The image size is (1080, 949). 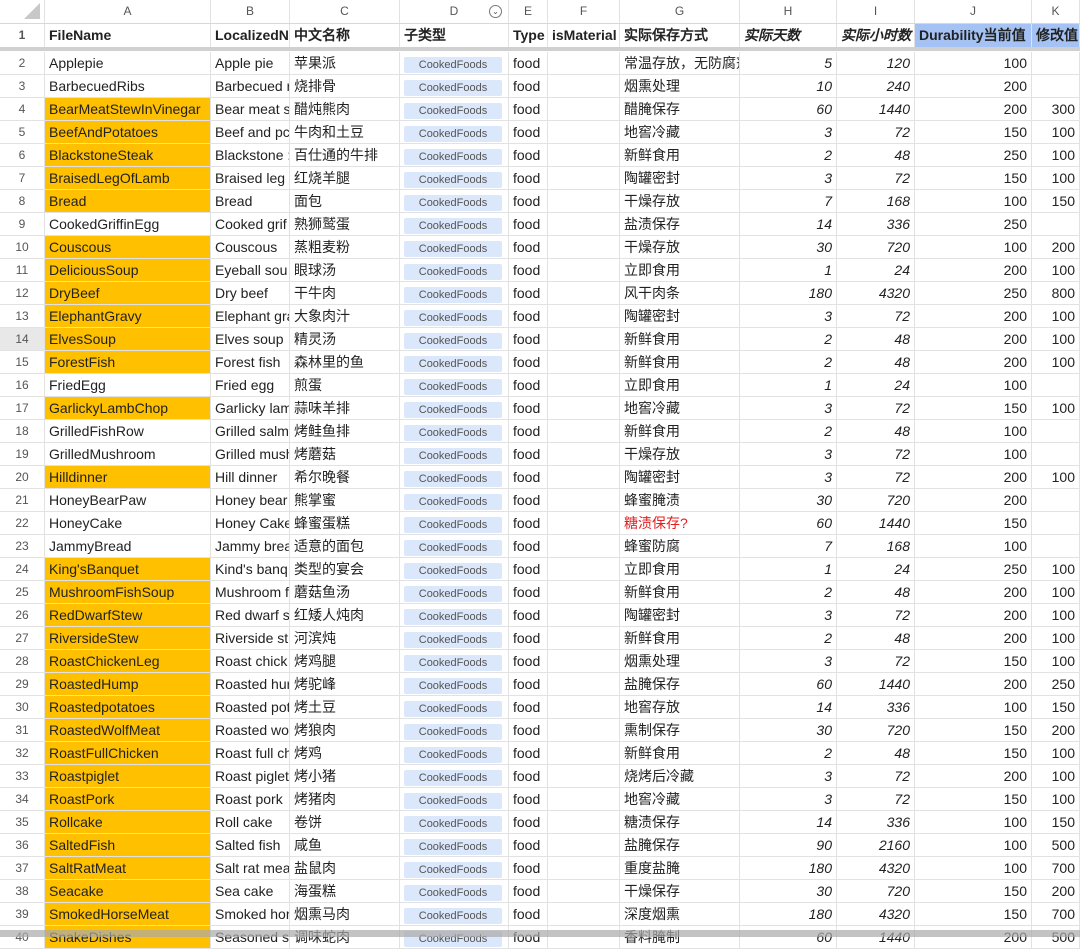 I want to click on cell-chinese-name: 熟狮鹫蛋, so click(x=345, y=224).